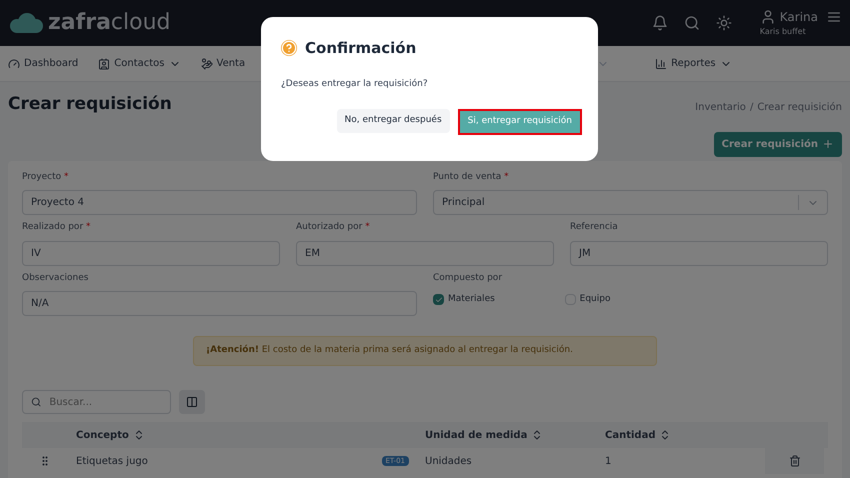  Describe the element at coordinates (26, 23) in the screenshot. I see `cloud-logo-icon` at that location.